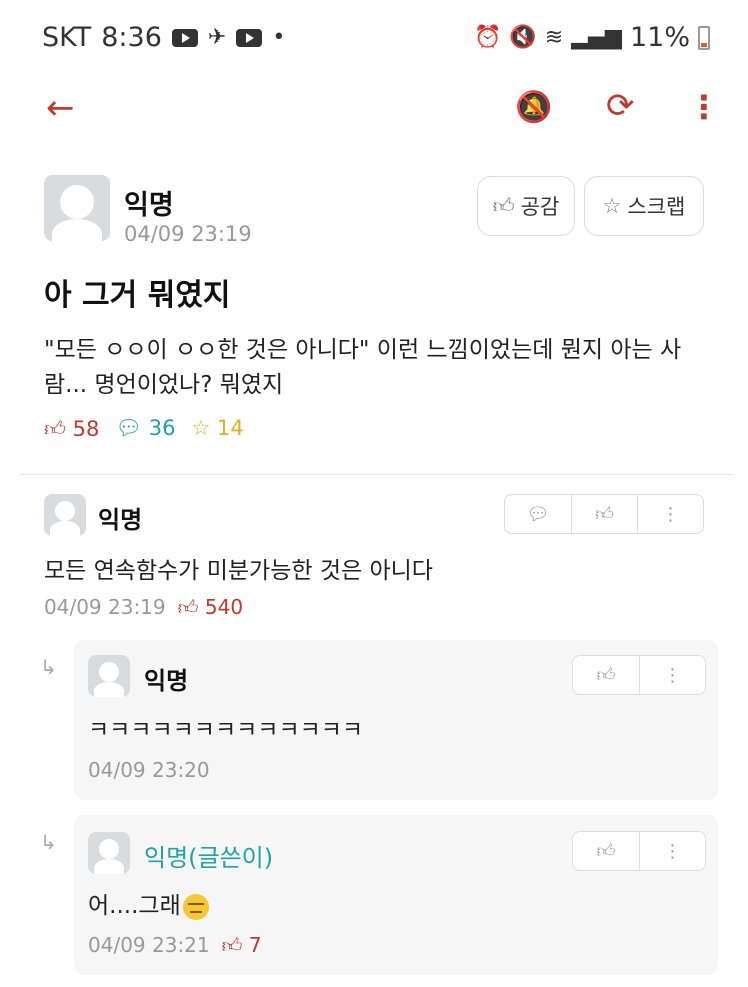 The image size is (748, 987). Describe the element at coordinates (209, 858) in the screenshot. I see `reply-author-writer: 익명(글쓴이)` at that location.